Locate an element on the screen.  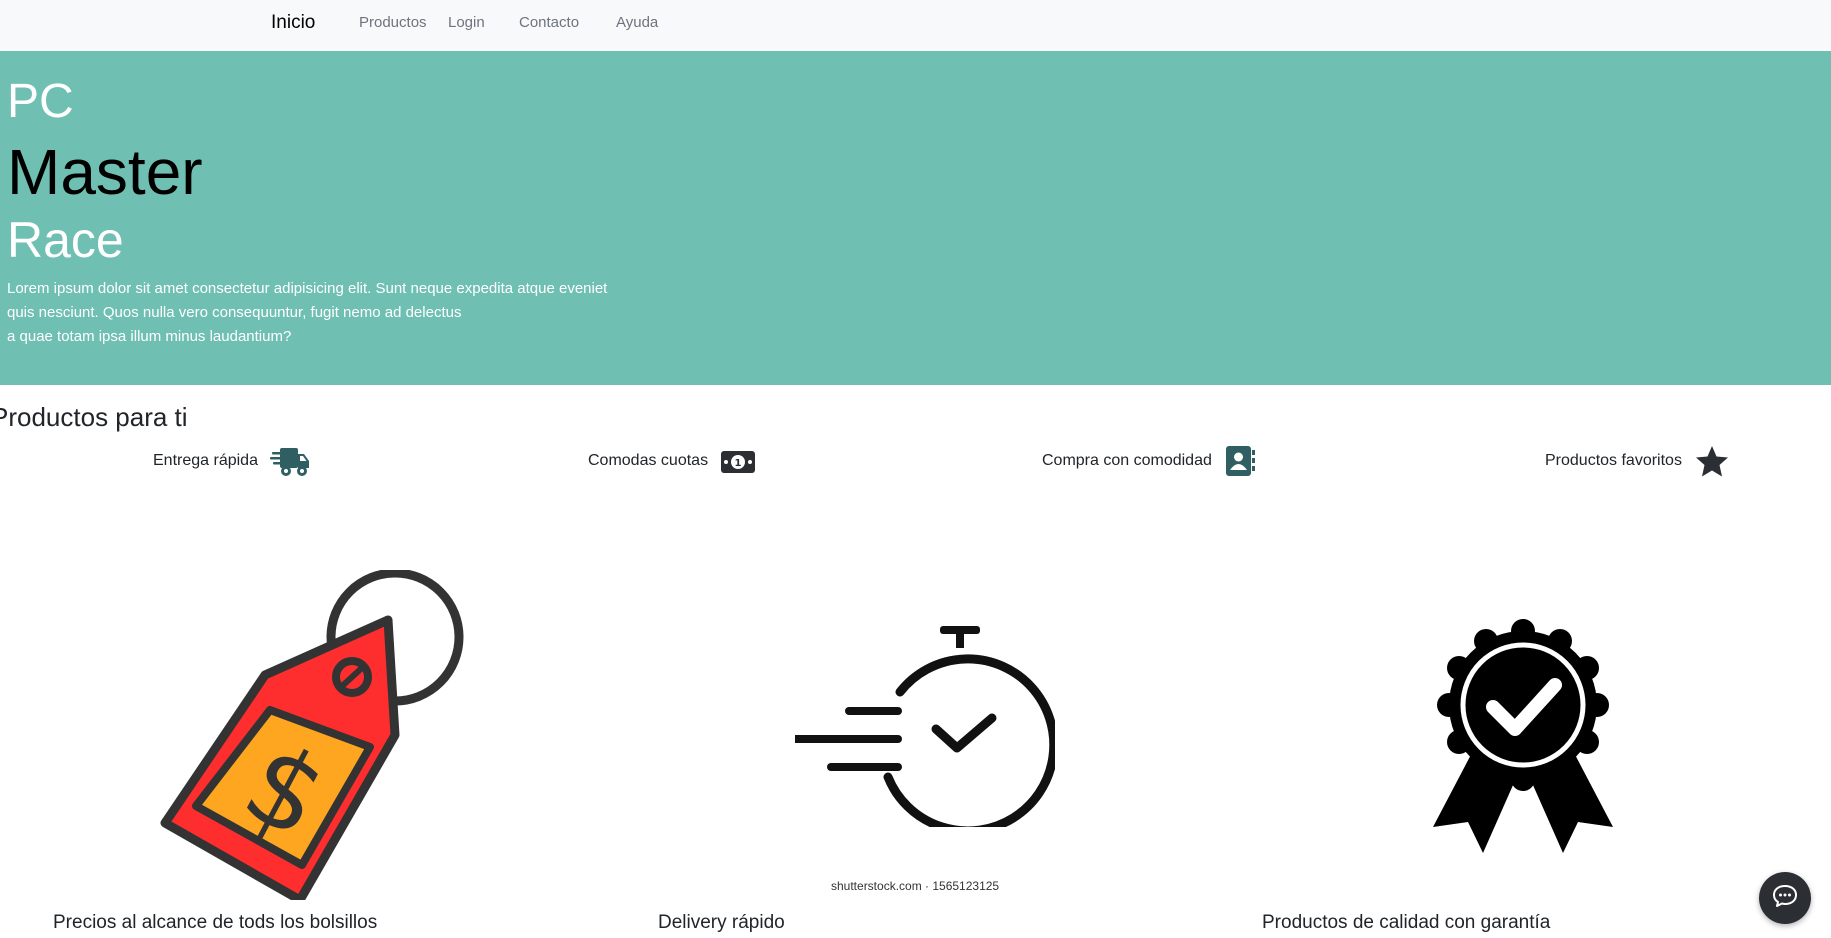
feature-comodas-cuotas: Comodas cuotas 1 is located at coordinates (672, 461).